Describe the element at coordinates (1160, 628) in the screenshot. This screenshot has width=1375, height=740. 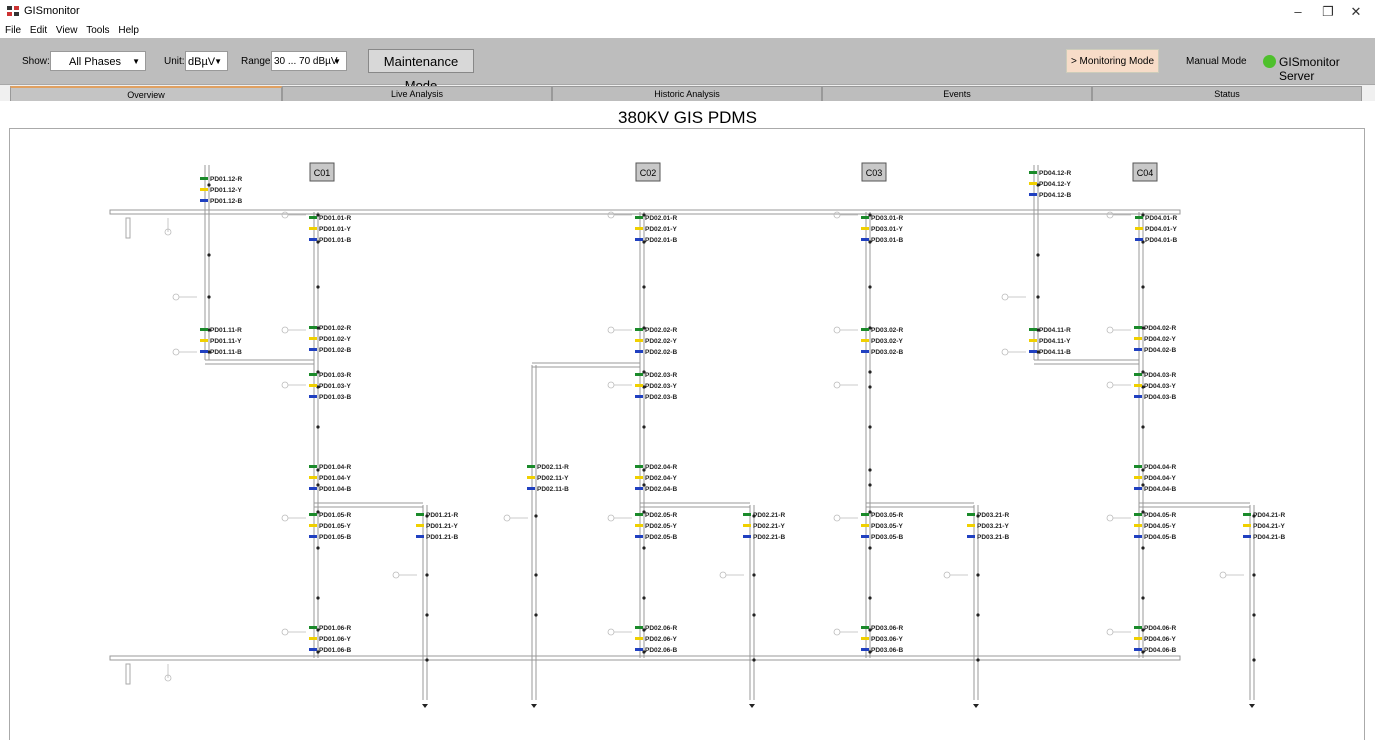
I see `sensor-label: PD04.06-R` at that location.